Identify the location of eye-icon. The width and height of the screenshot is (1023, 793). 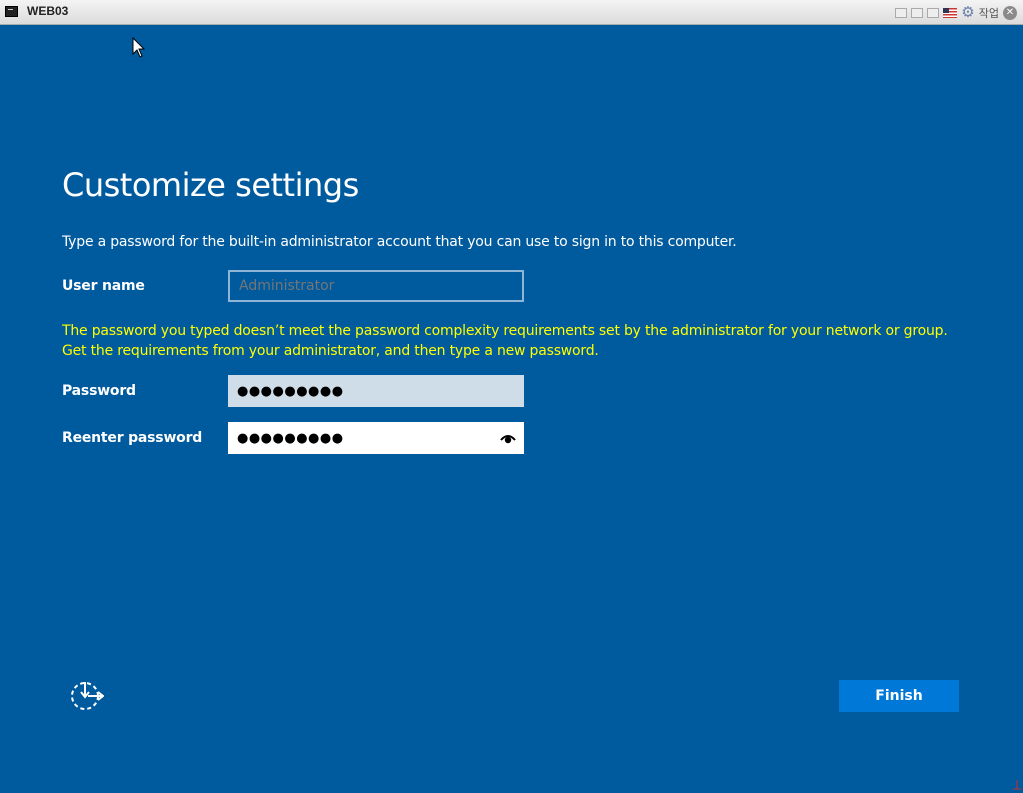
(508, 438).